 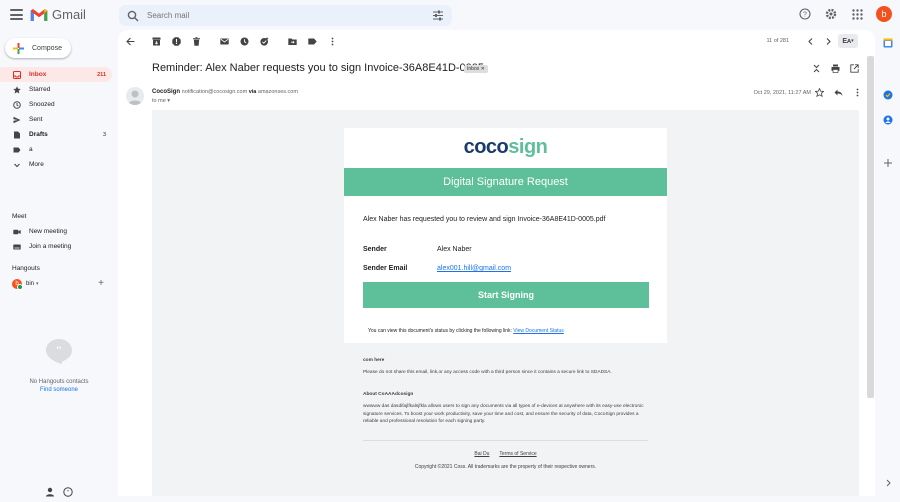 What do you see at coordinates (104, 134) in the screenshot?
I see `drafts-count: 3` at bounding box center [104, 134].